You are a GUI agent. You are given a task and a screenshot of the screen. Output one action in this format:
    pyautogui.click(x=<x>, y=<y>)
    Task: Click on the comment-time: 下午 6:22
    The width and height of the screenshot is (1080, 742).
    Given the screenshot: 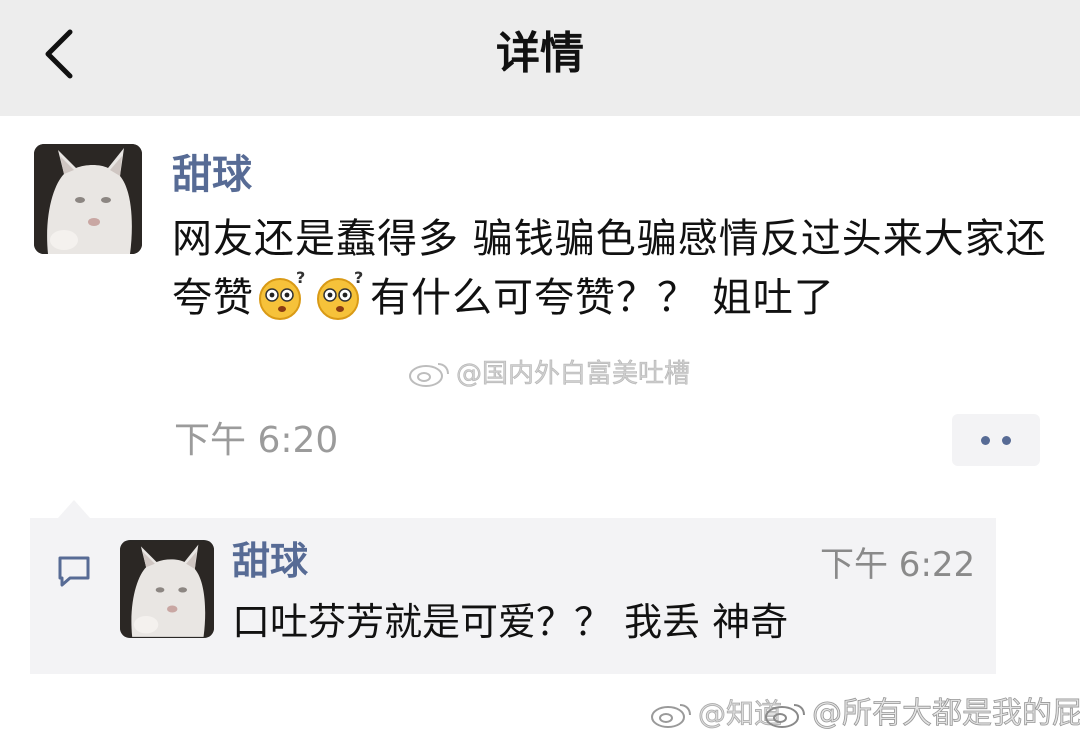 What is the action you would take?
    pyautogui.click(x=898, y=565)
    